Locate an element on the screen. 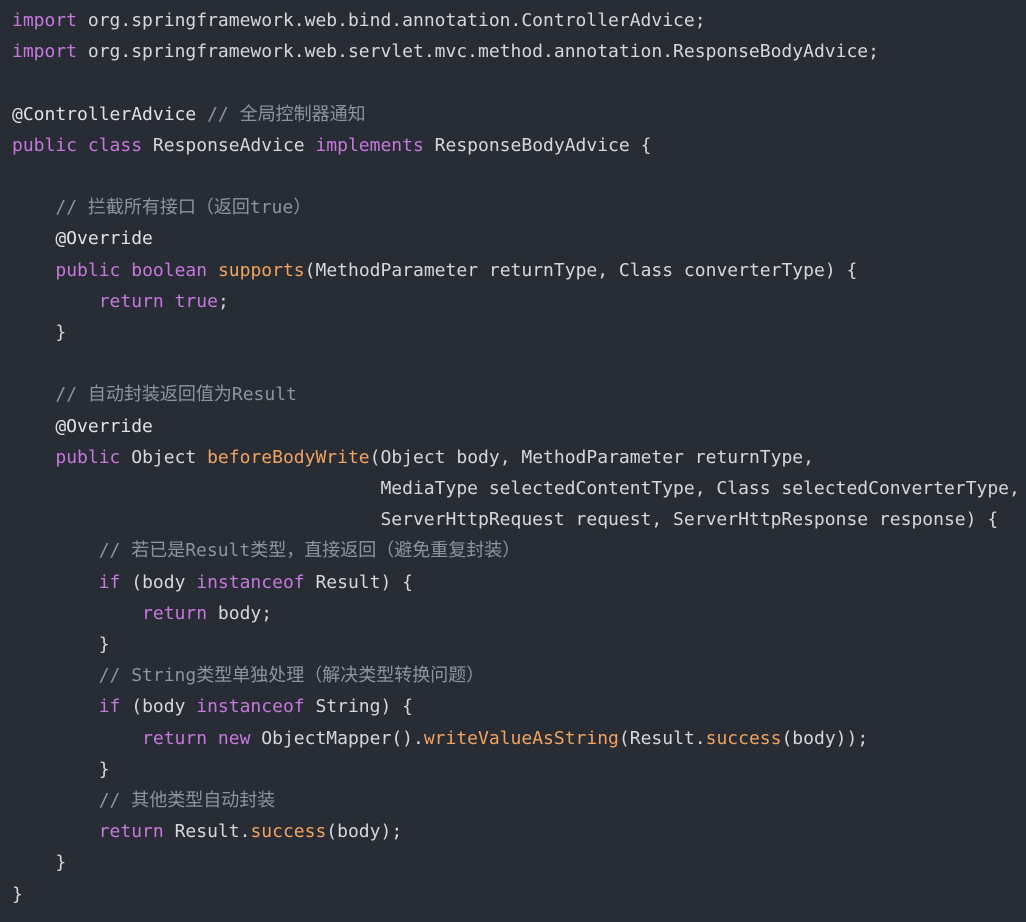  keyword-token: implements is located at coordinates (369, 145).